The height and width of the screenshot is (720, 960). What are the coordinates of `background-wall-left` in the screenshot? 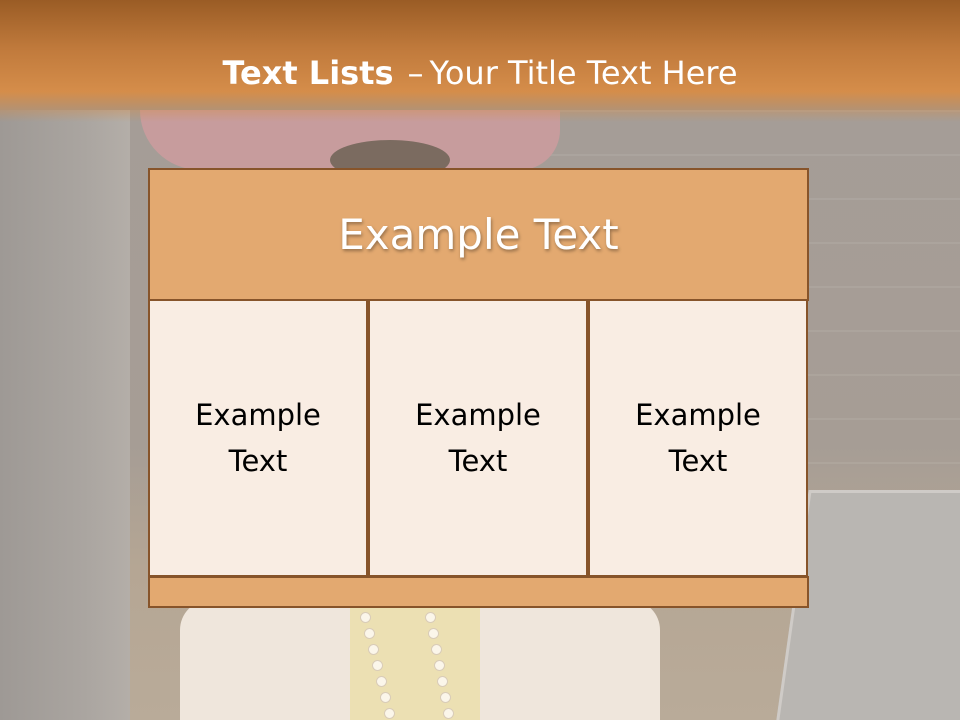 It's located at (70, 415).